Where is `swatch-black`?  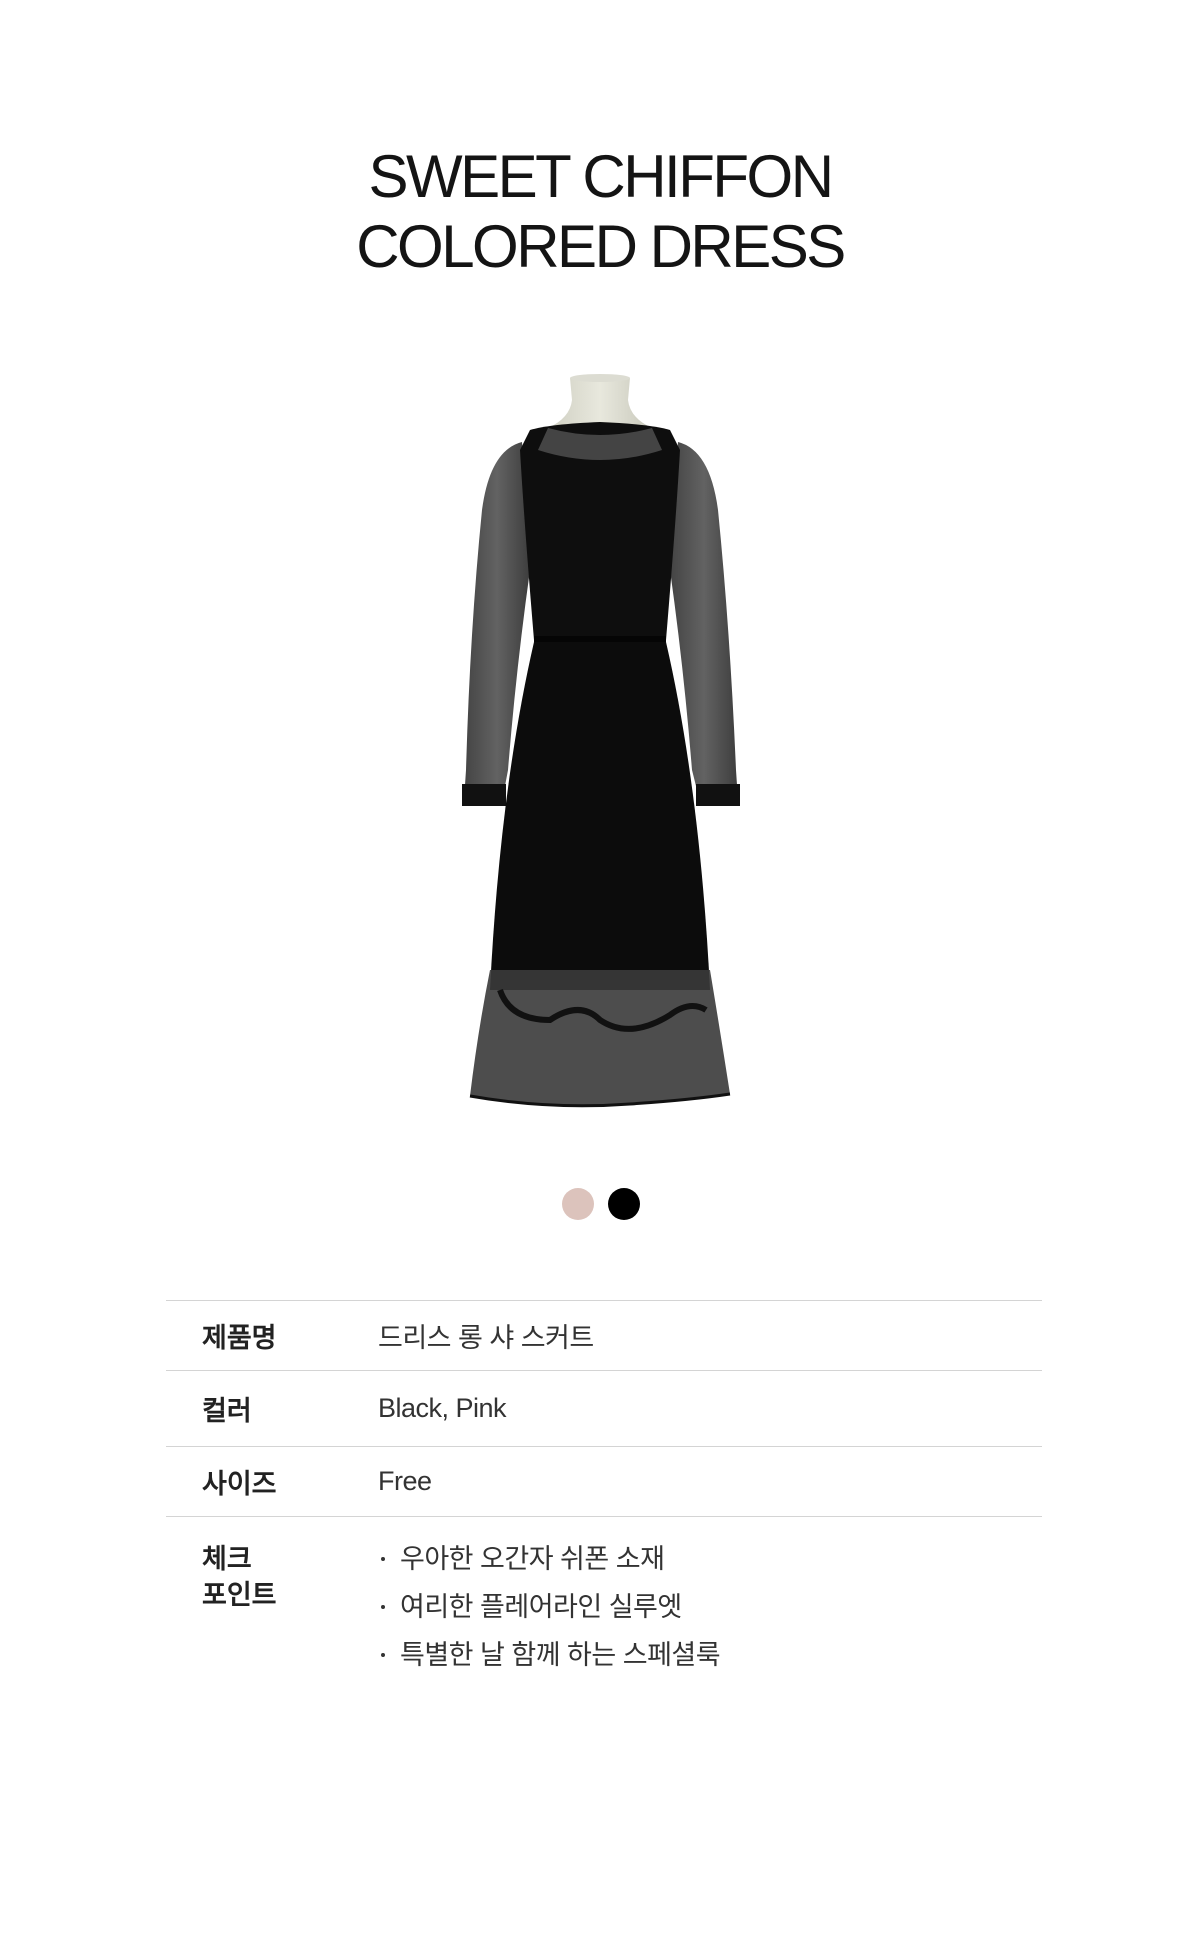 swatch-black is located at coordinates (624, 1204).